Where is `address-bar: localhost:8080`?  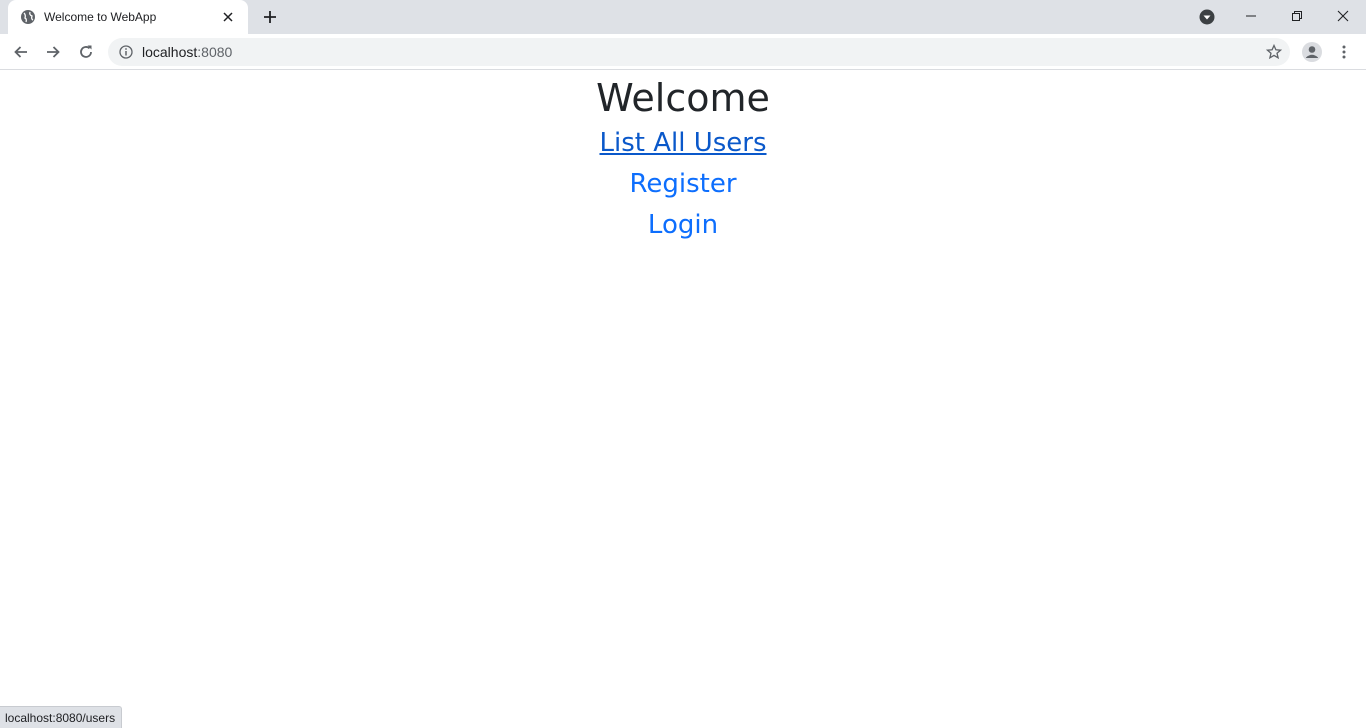
address-bar: localhost:8080 is located at coordinates (699, 52).